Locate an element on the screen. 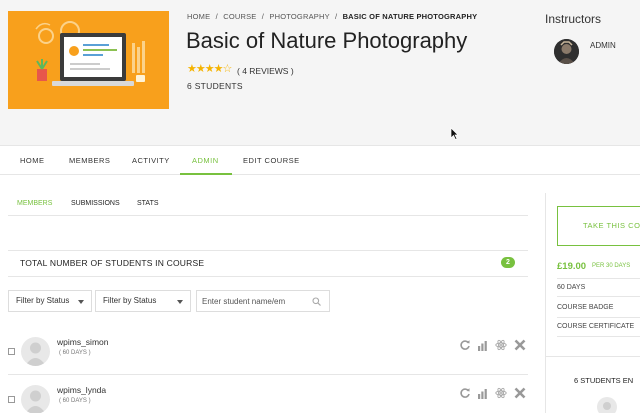 This screenshot has width=640, height=413. breadcrumb-course: COURSE is located at coordinates (239, 16).